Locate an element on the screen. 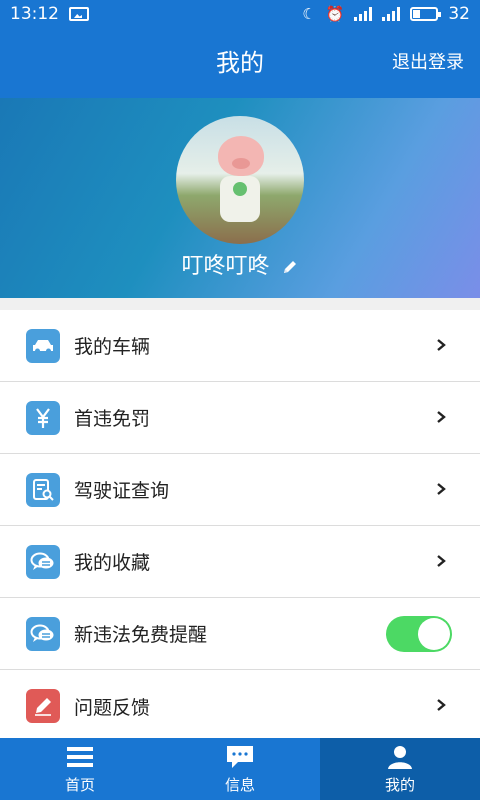 The width and height of the screenshot is (480, 800). signal-icon is located at coordinates (391, 14).